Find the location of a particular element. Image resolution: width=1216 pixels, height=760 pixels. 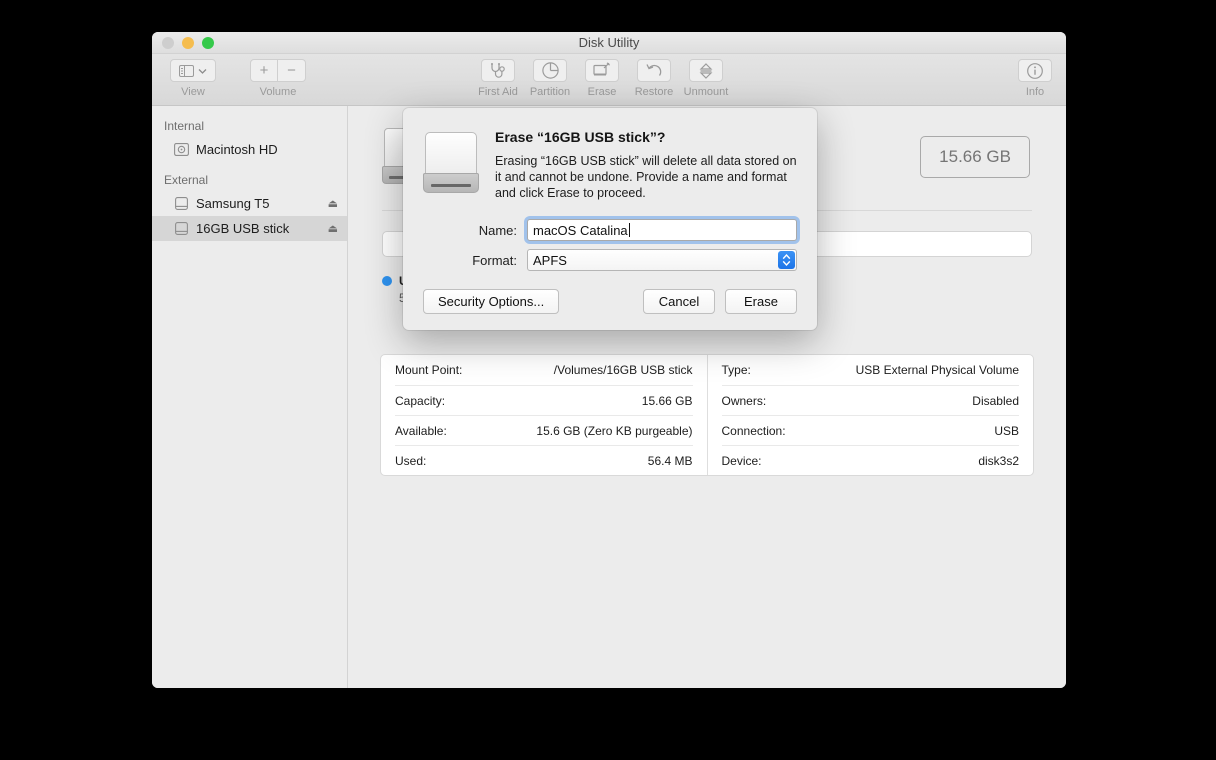

tool-erase: Erase is located at coordinates (602, 78).